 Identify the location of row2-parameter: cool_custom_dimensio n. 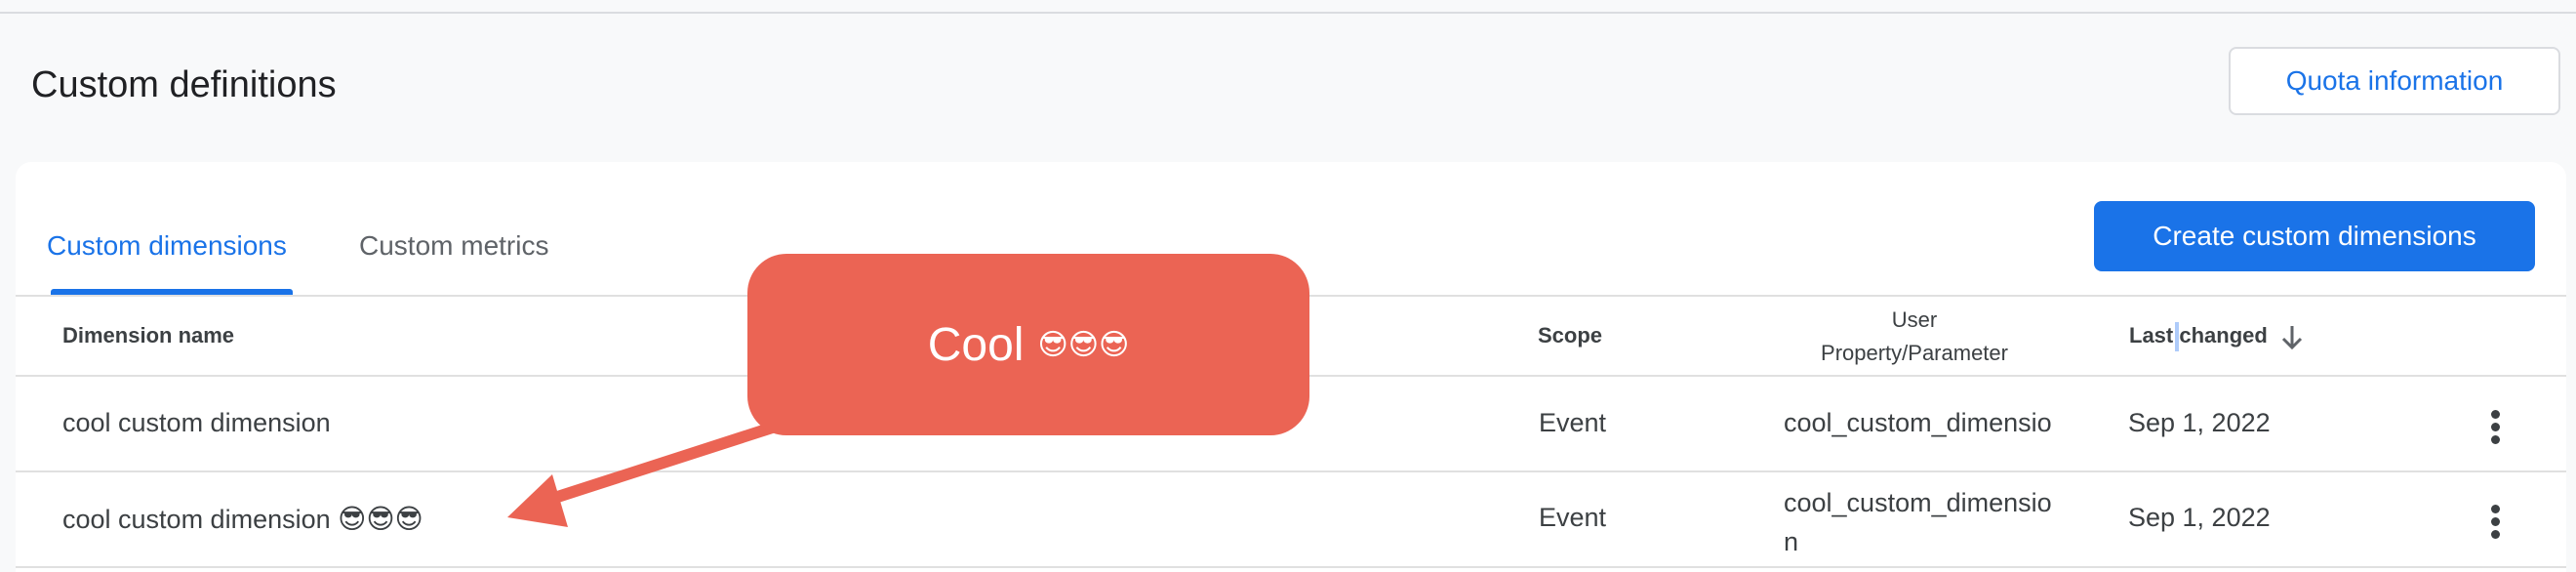
(1918, 522).